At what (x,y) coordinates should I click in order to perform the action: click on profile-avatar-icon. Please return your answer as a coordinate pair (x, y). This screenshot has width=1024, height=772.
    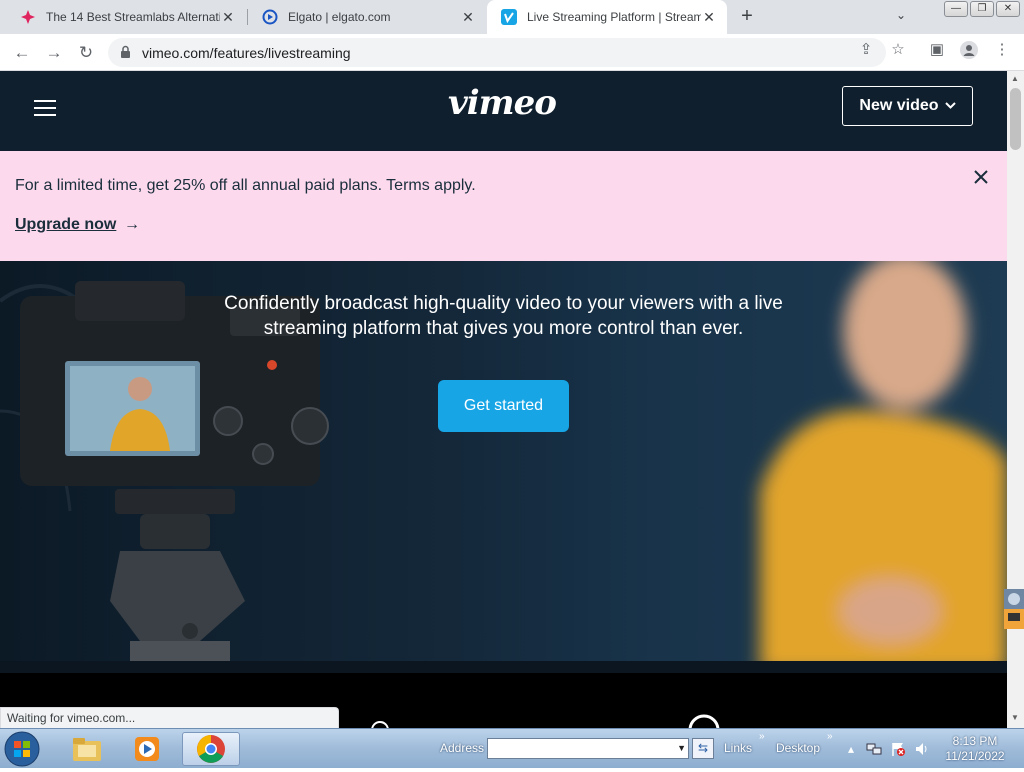
    Looking at the image, I should click on (969, 50).